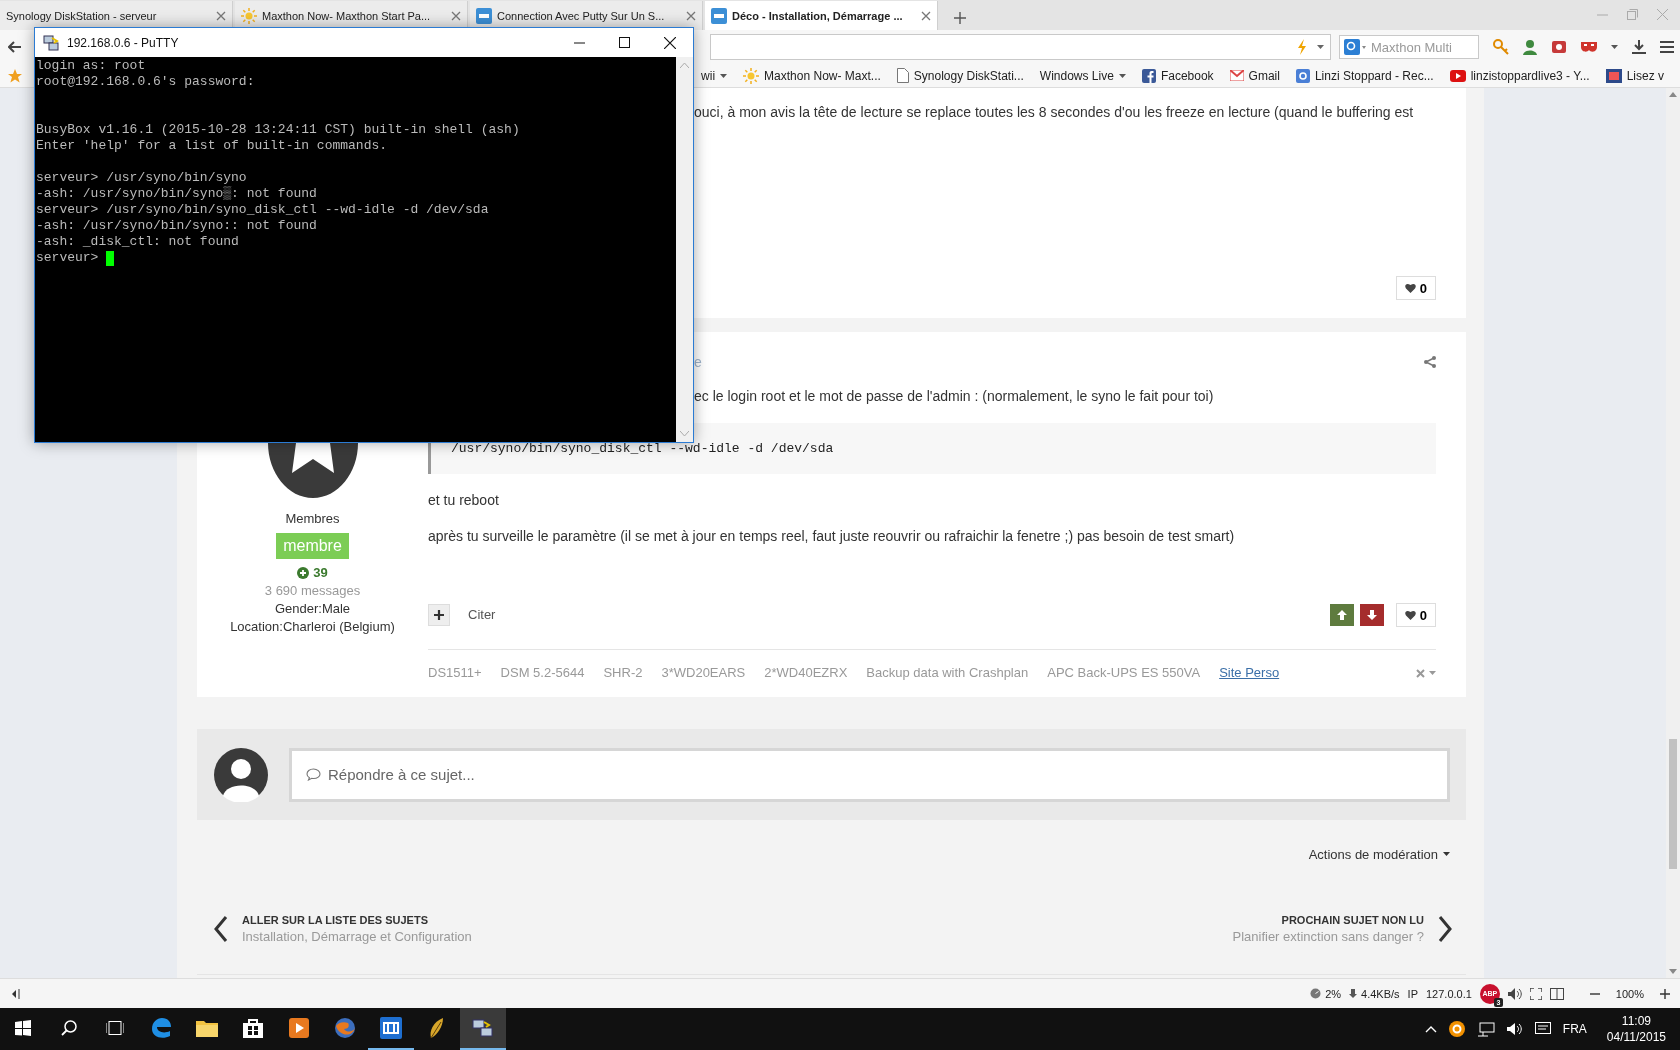 Image resolution: width=1680 pixels, height=1050 pixels. What do you see at coordinates (207, 1028) in the screenshot?
I see `folder-icon` at bounding box center [207, 1028].